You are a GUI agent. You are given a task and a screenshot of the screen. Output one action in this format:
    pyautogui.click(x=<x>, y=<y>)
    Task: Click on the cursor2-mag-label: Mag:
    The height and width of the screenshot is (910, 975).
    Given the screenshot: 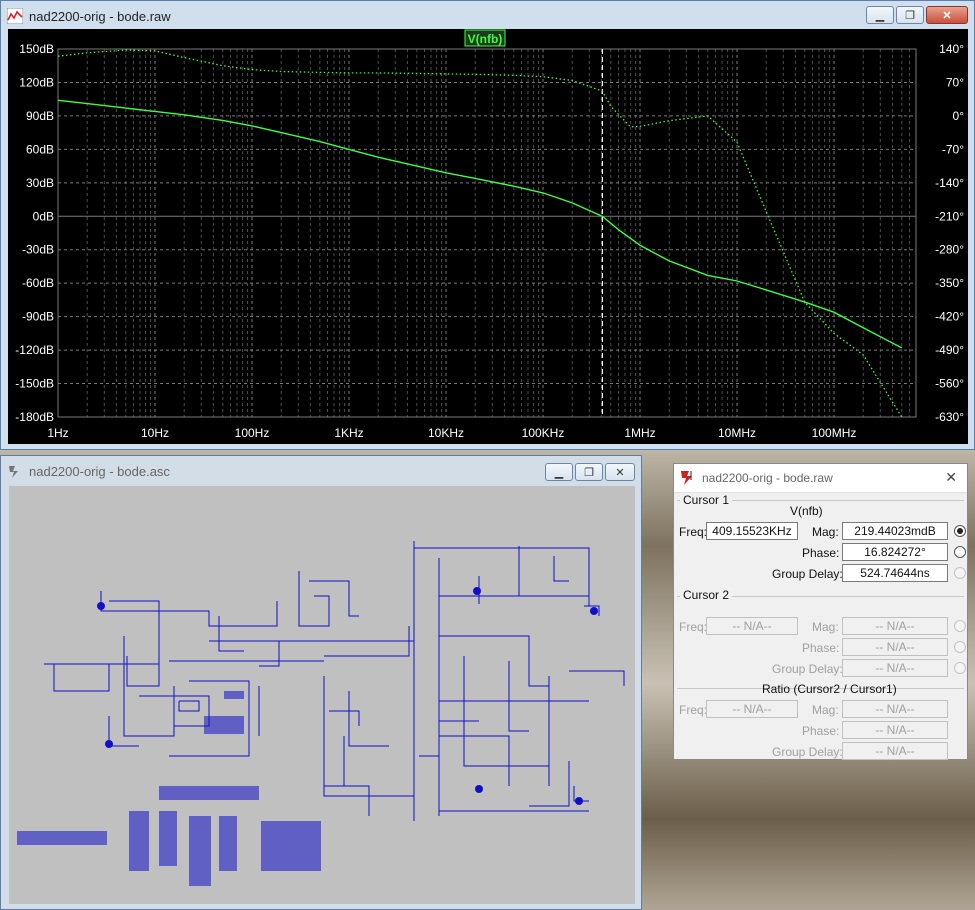 What is the action you would take?
    pyautogui.click(x=825, y=627)
    